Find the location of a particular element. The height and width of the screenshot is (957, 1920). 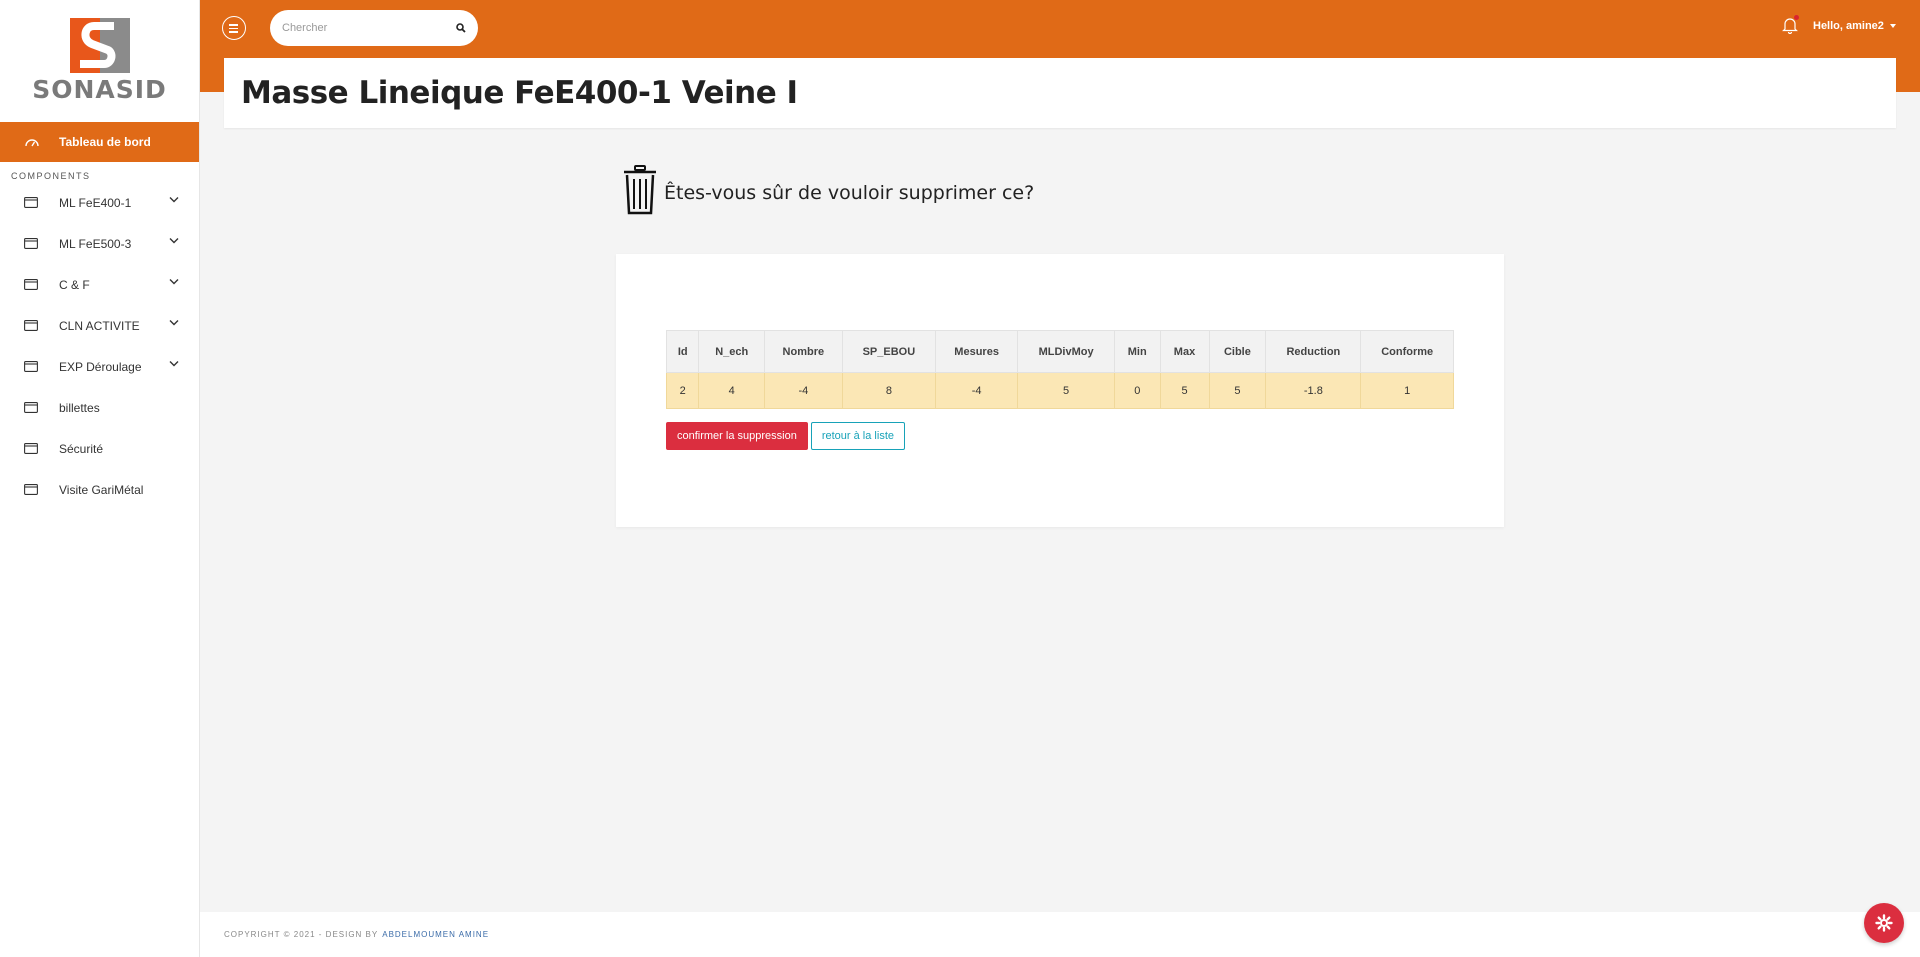

sidebar-item-billettes: billettes is located at coordinates (99, 407).